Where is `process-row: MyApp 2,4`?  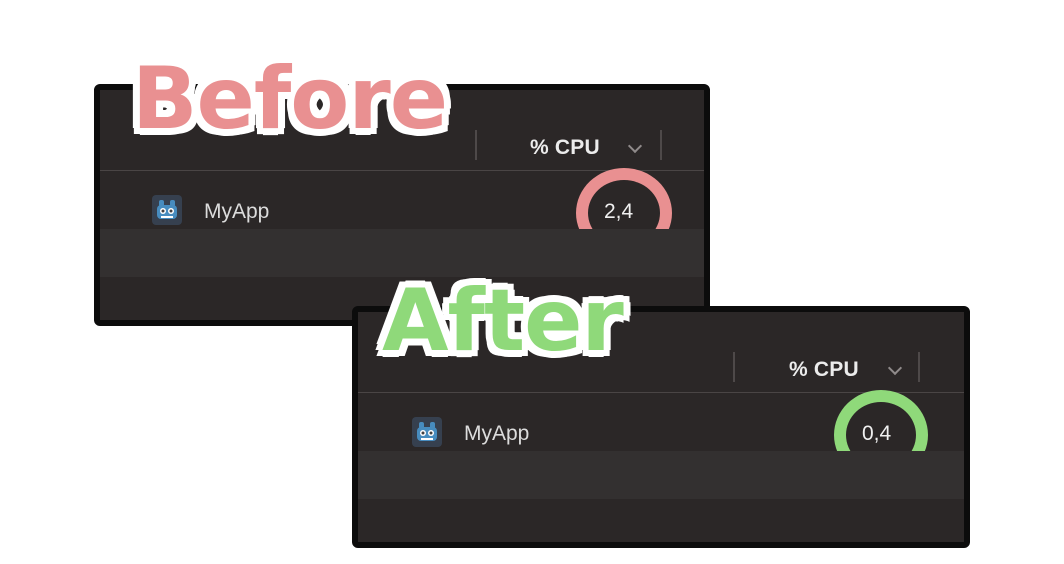 process-row: MyApp 2,4 is located at coordinates (402, 213).